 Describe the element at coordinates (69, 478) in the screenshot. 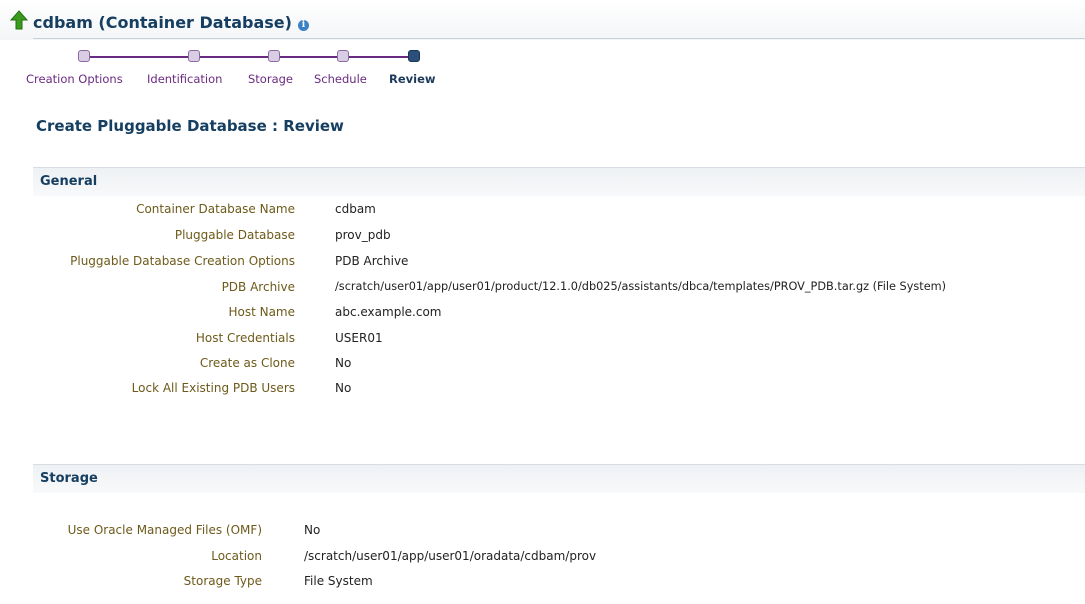

I see `storage-section-title: Storage` at that location.